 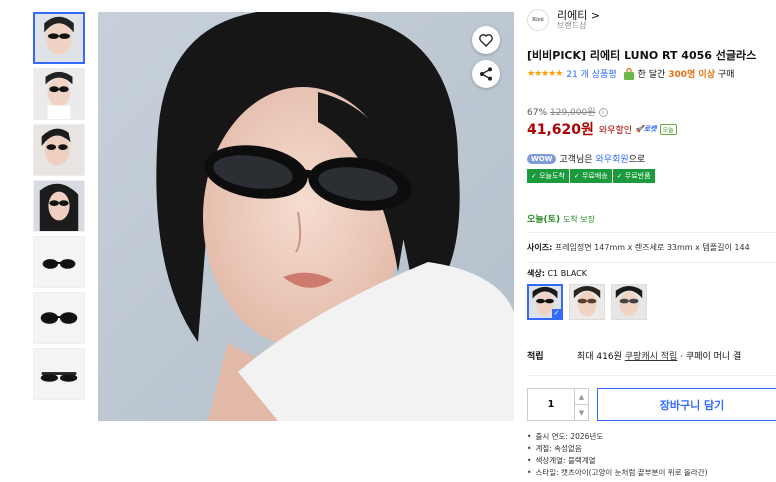 I want to click on benefit-badges: ✓ 오늘도착 ✓ 무료배송 ✓ 무료반품, so click(x=591, y=176).